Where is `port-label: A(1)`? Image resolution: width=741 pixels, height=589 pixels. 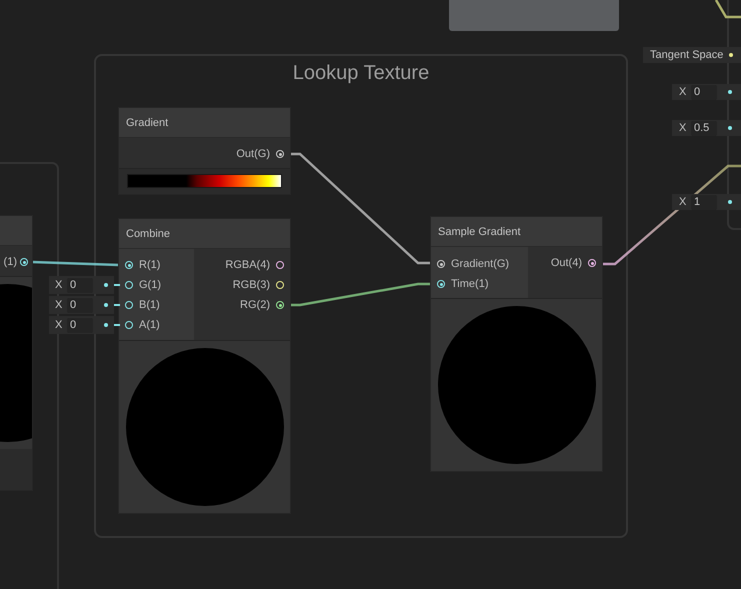
port-label: A(1) is located at coordinates (149, 325).